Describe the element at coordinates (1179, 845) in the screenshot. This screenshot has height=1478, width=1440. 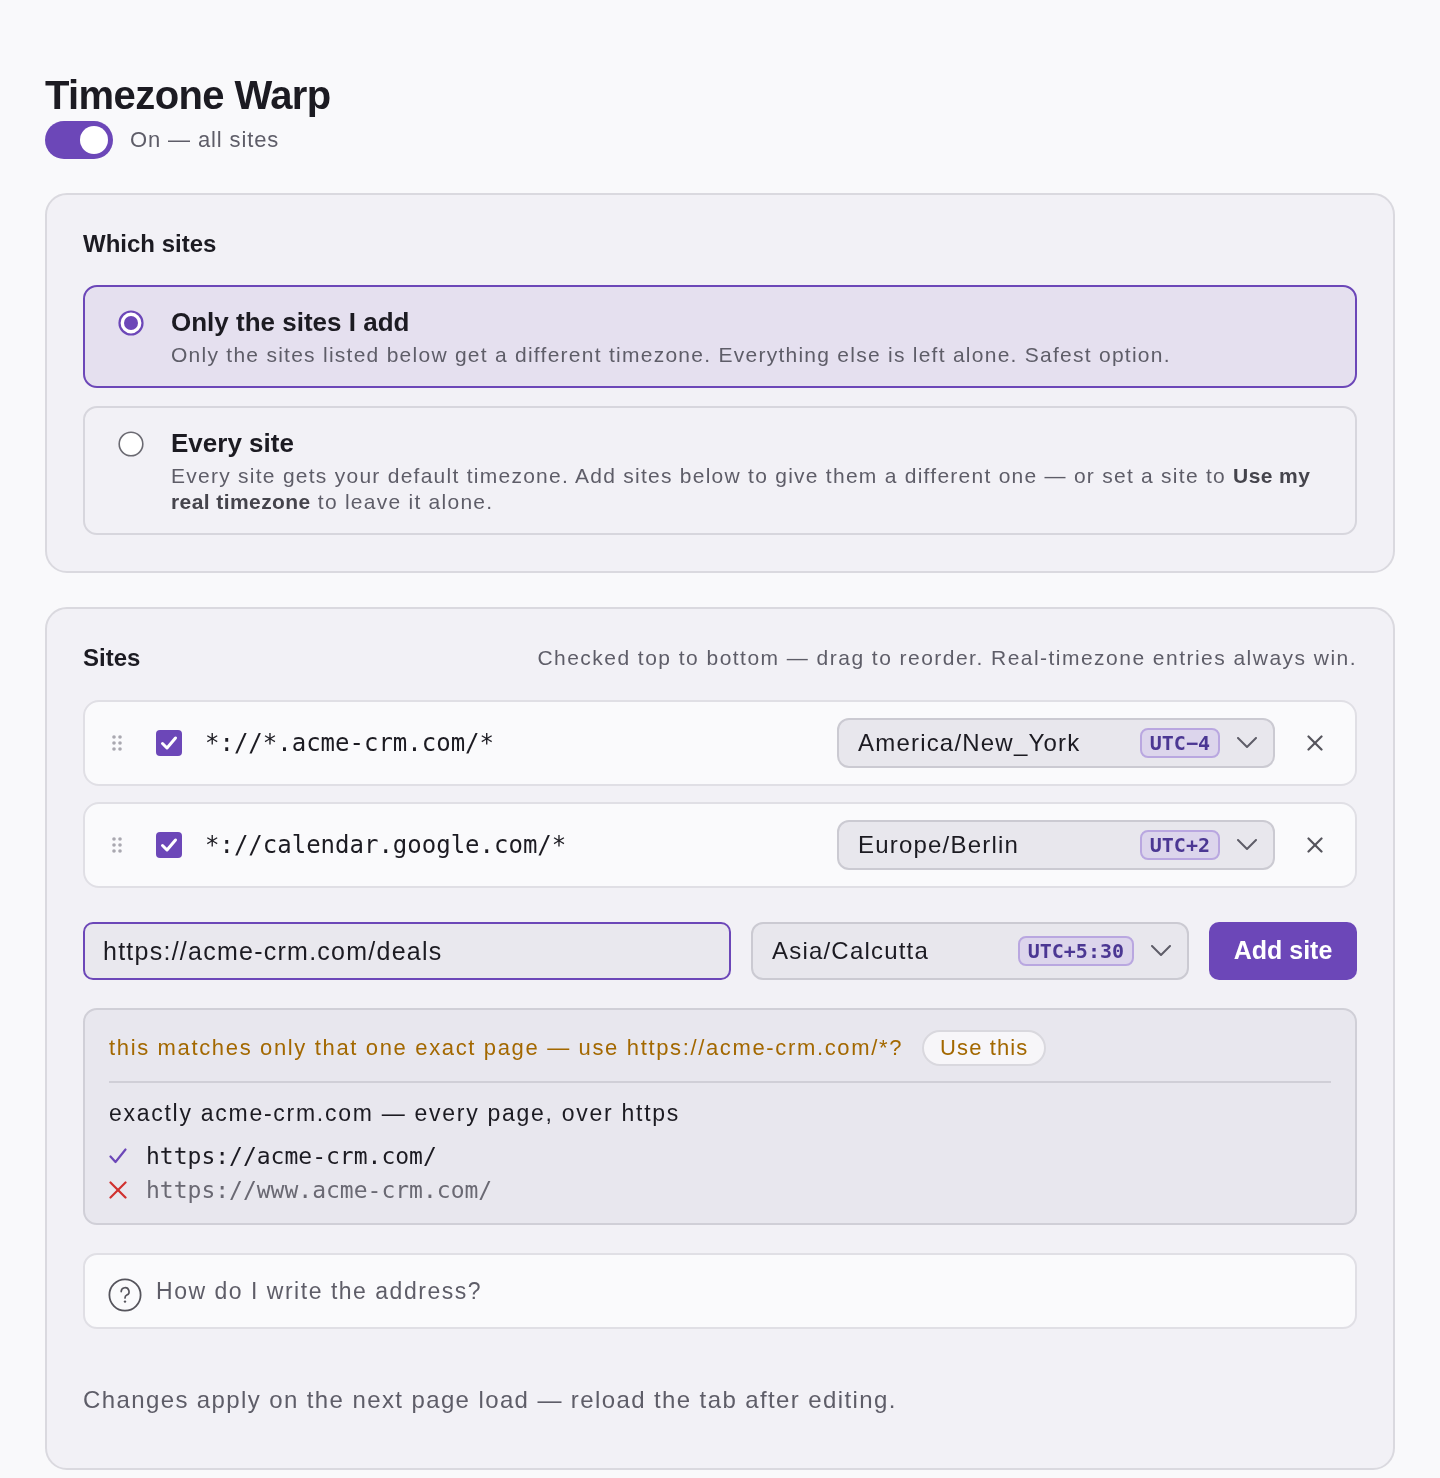
I see `utc-offset-badge: UTC+2` at that location.